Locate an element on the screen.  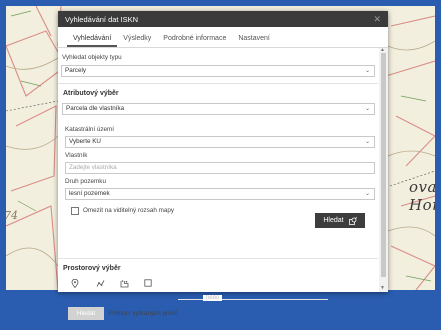
attribute-section-title: Atributový výběr is located at coordinates (91, 93).